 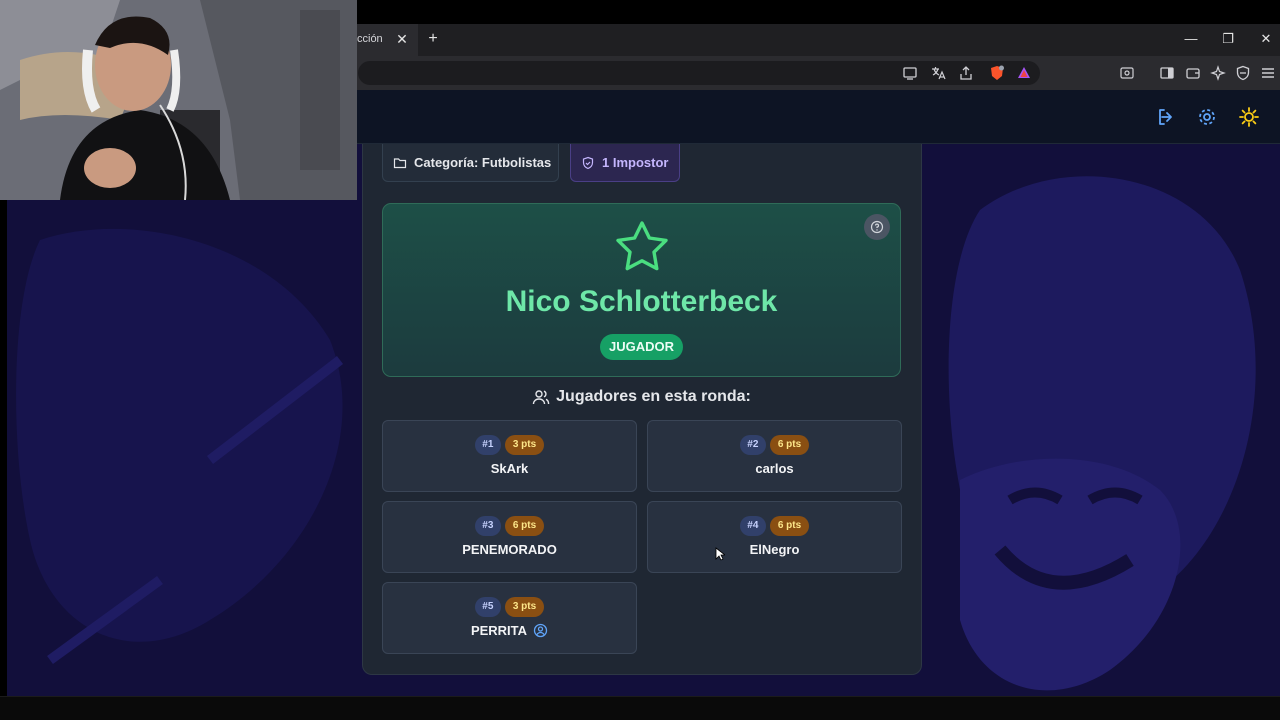 I want to click on player-name: ElNegro, so click(x=774, y=549).